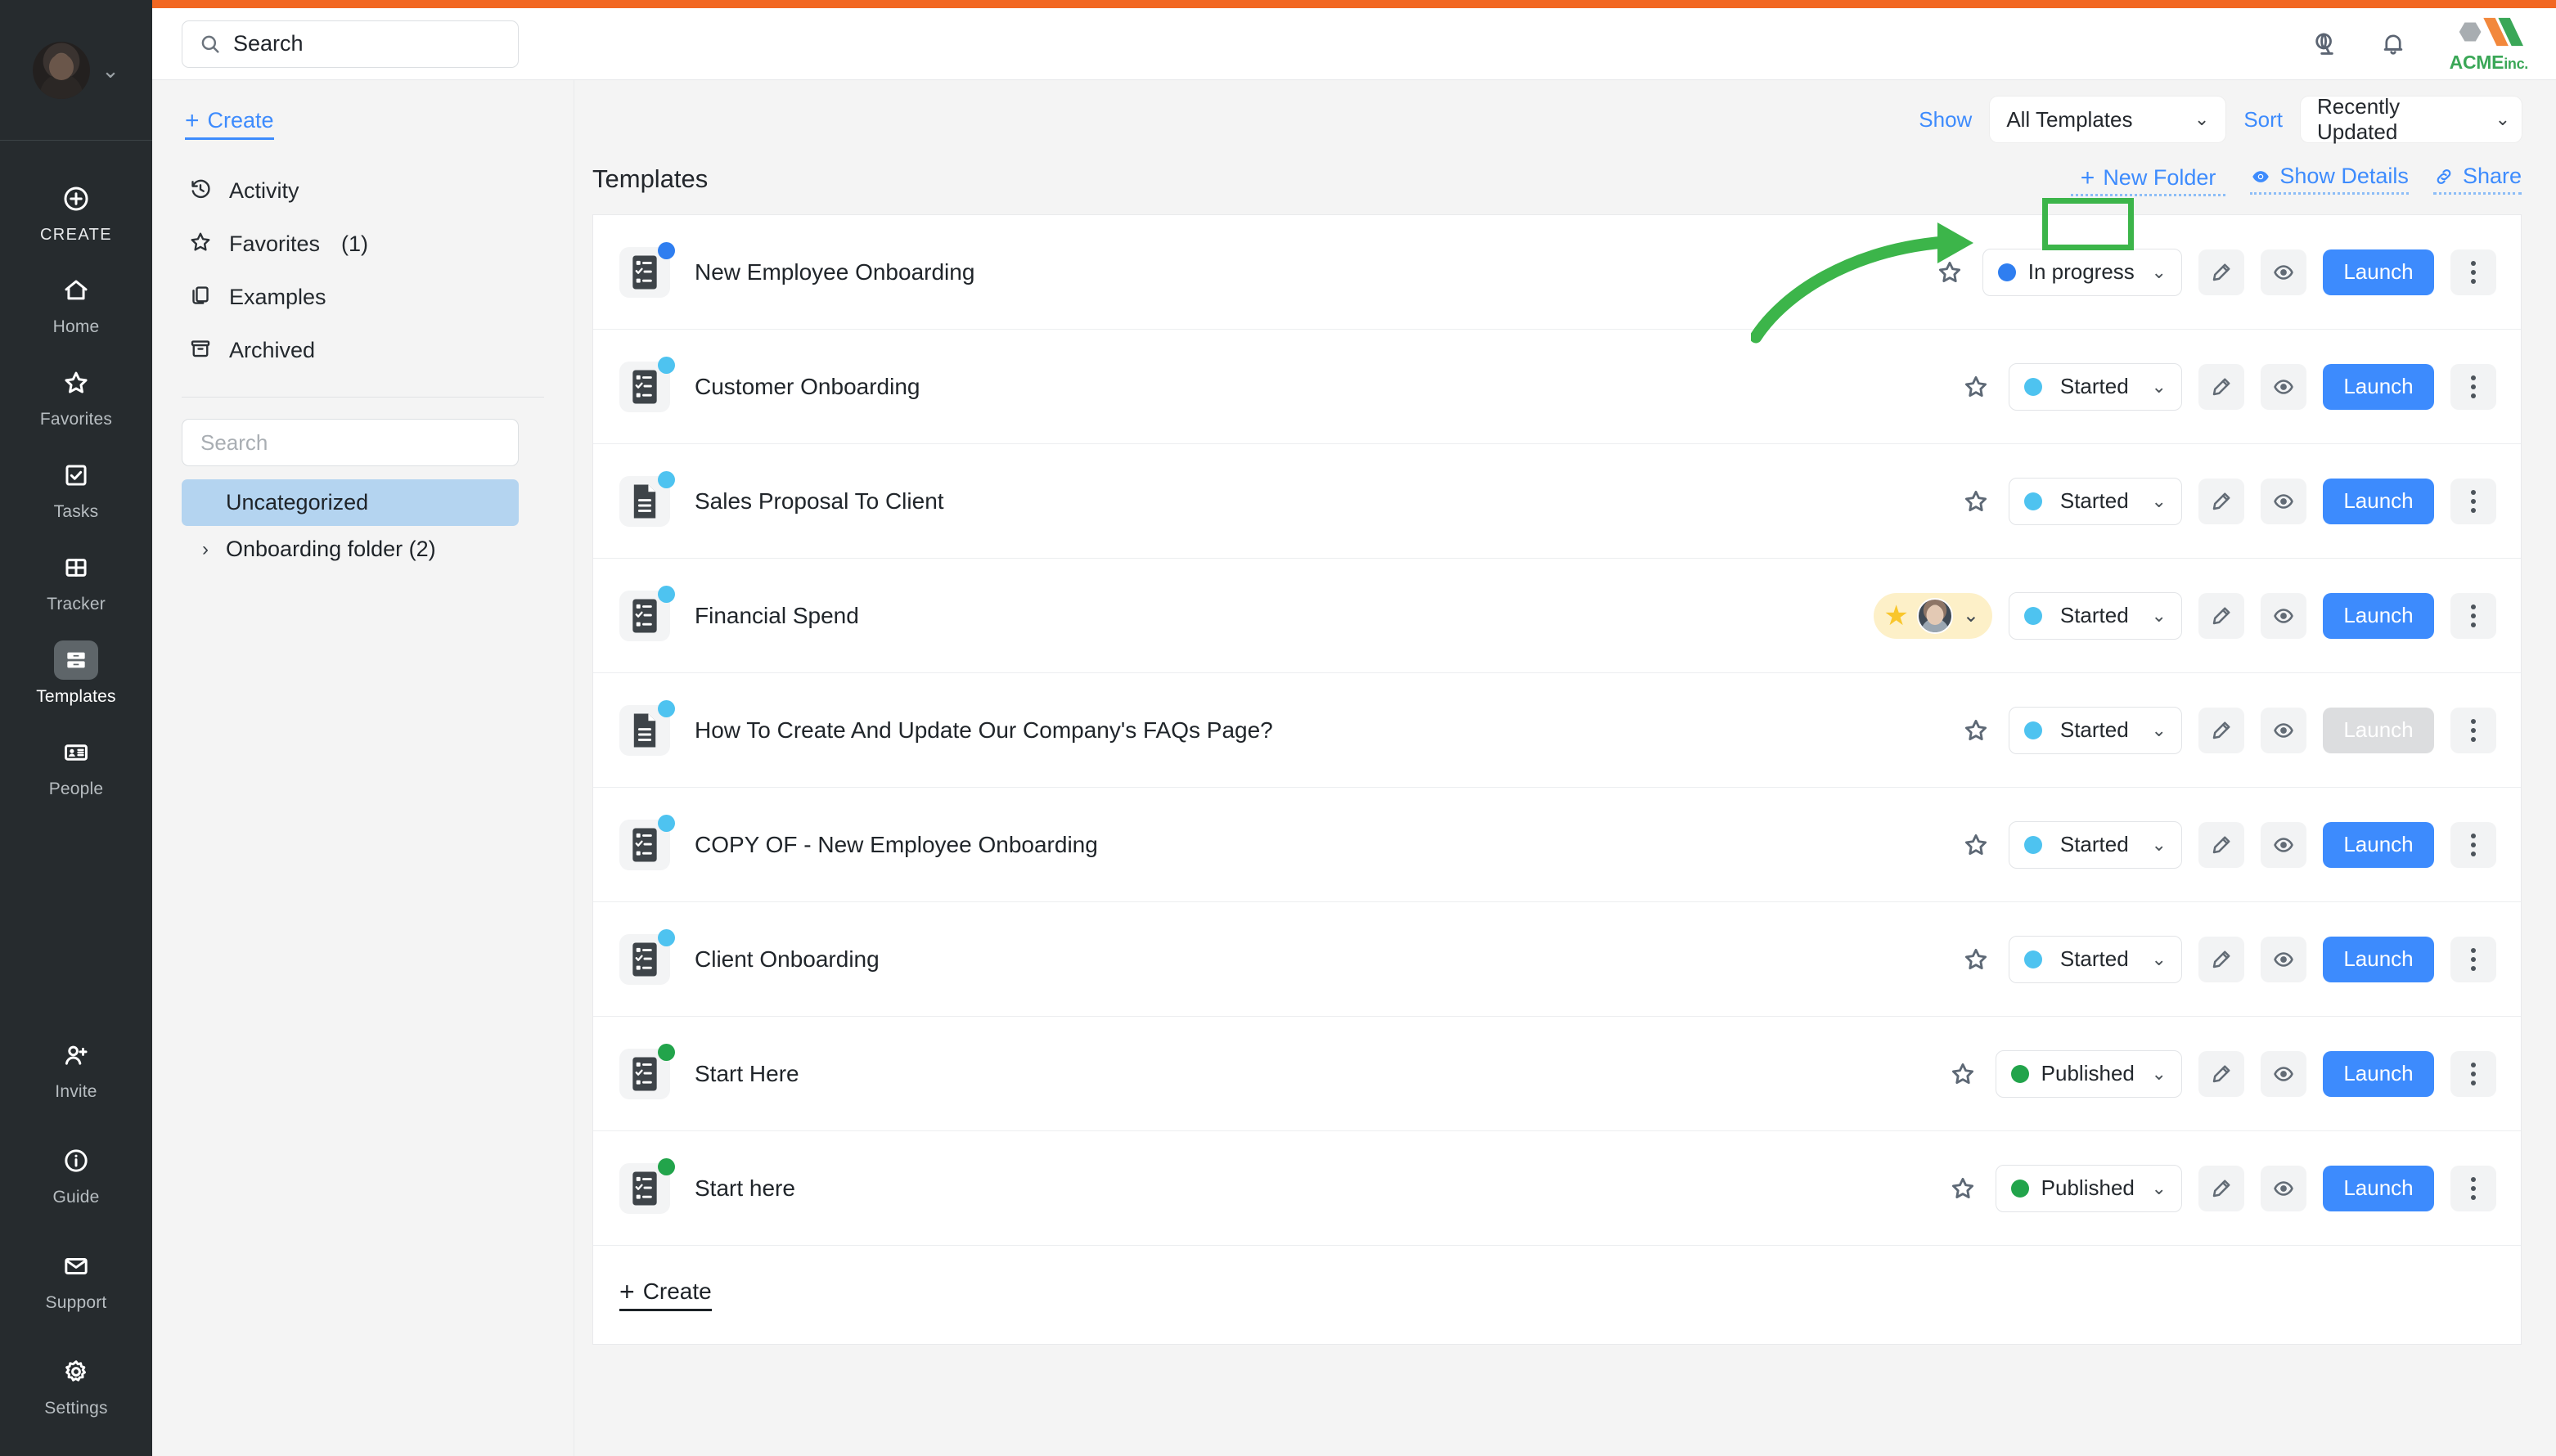  Describe the element at coordinates (351, 502) in the screenshot. I see `folder-item-uncategorized: Uncategorized` at that location.